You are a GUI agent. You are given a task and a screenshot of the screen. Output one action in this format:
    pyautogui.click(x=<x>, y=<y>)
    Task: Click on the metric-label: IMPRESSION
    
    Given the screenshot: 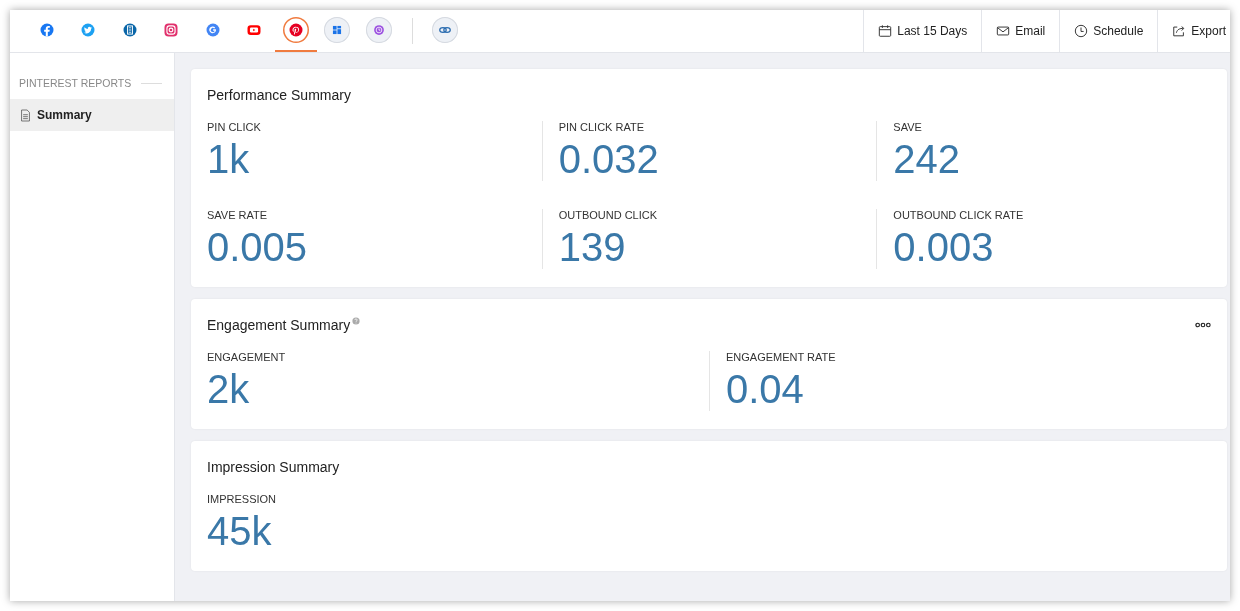 What is the action you would take?
    pyautogui.click(x=242, y=499)
    